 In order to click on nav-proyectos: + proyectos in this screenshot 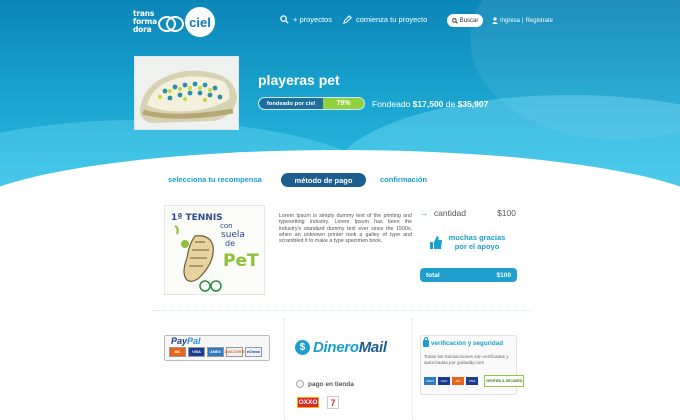, I will do `click(306, 19)`.